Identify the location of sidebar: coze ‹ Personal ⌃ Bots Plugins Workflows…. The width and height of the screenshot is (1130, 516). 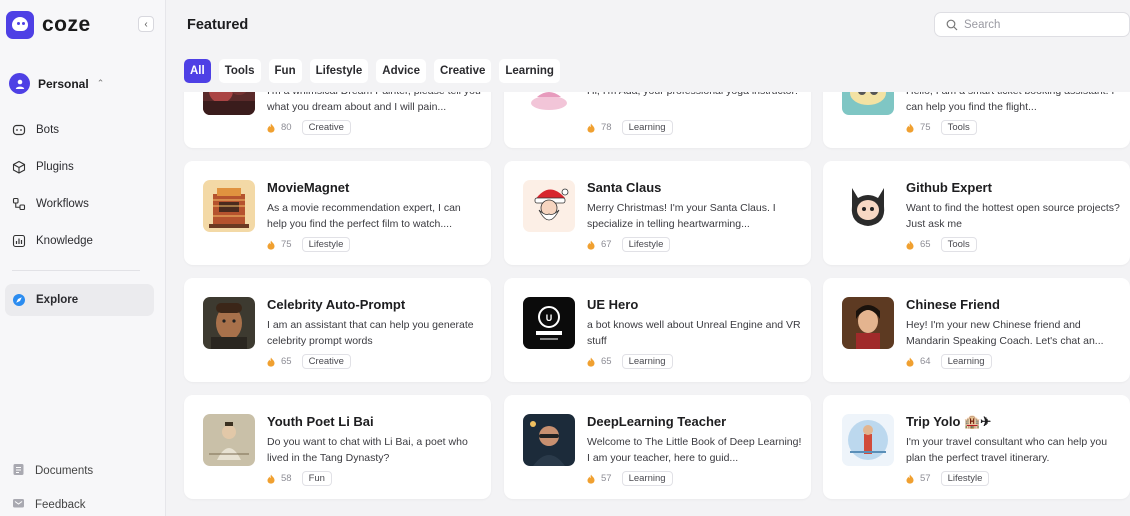
(83, 258).